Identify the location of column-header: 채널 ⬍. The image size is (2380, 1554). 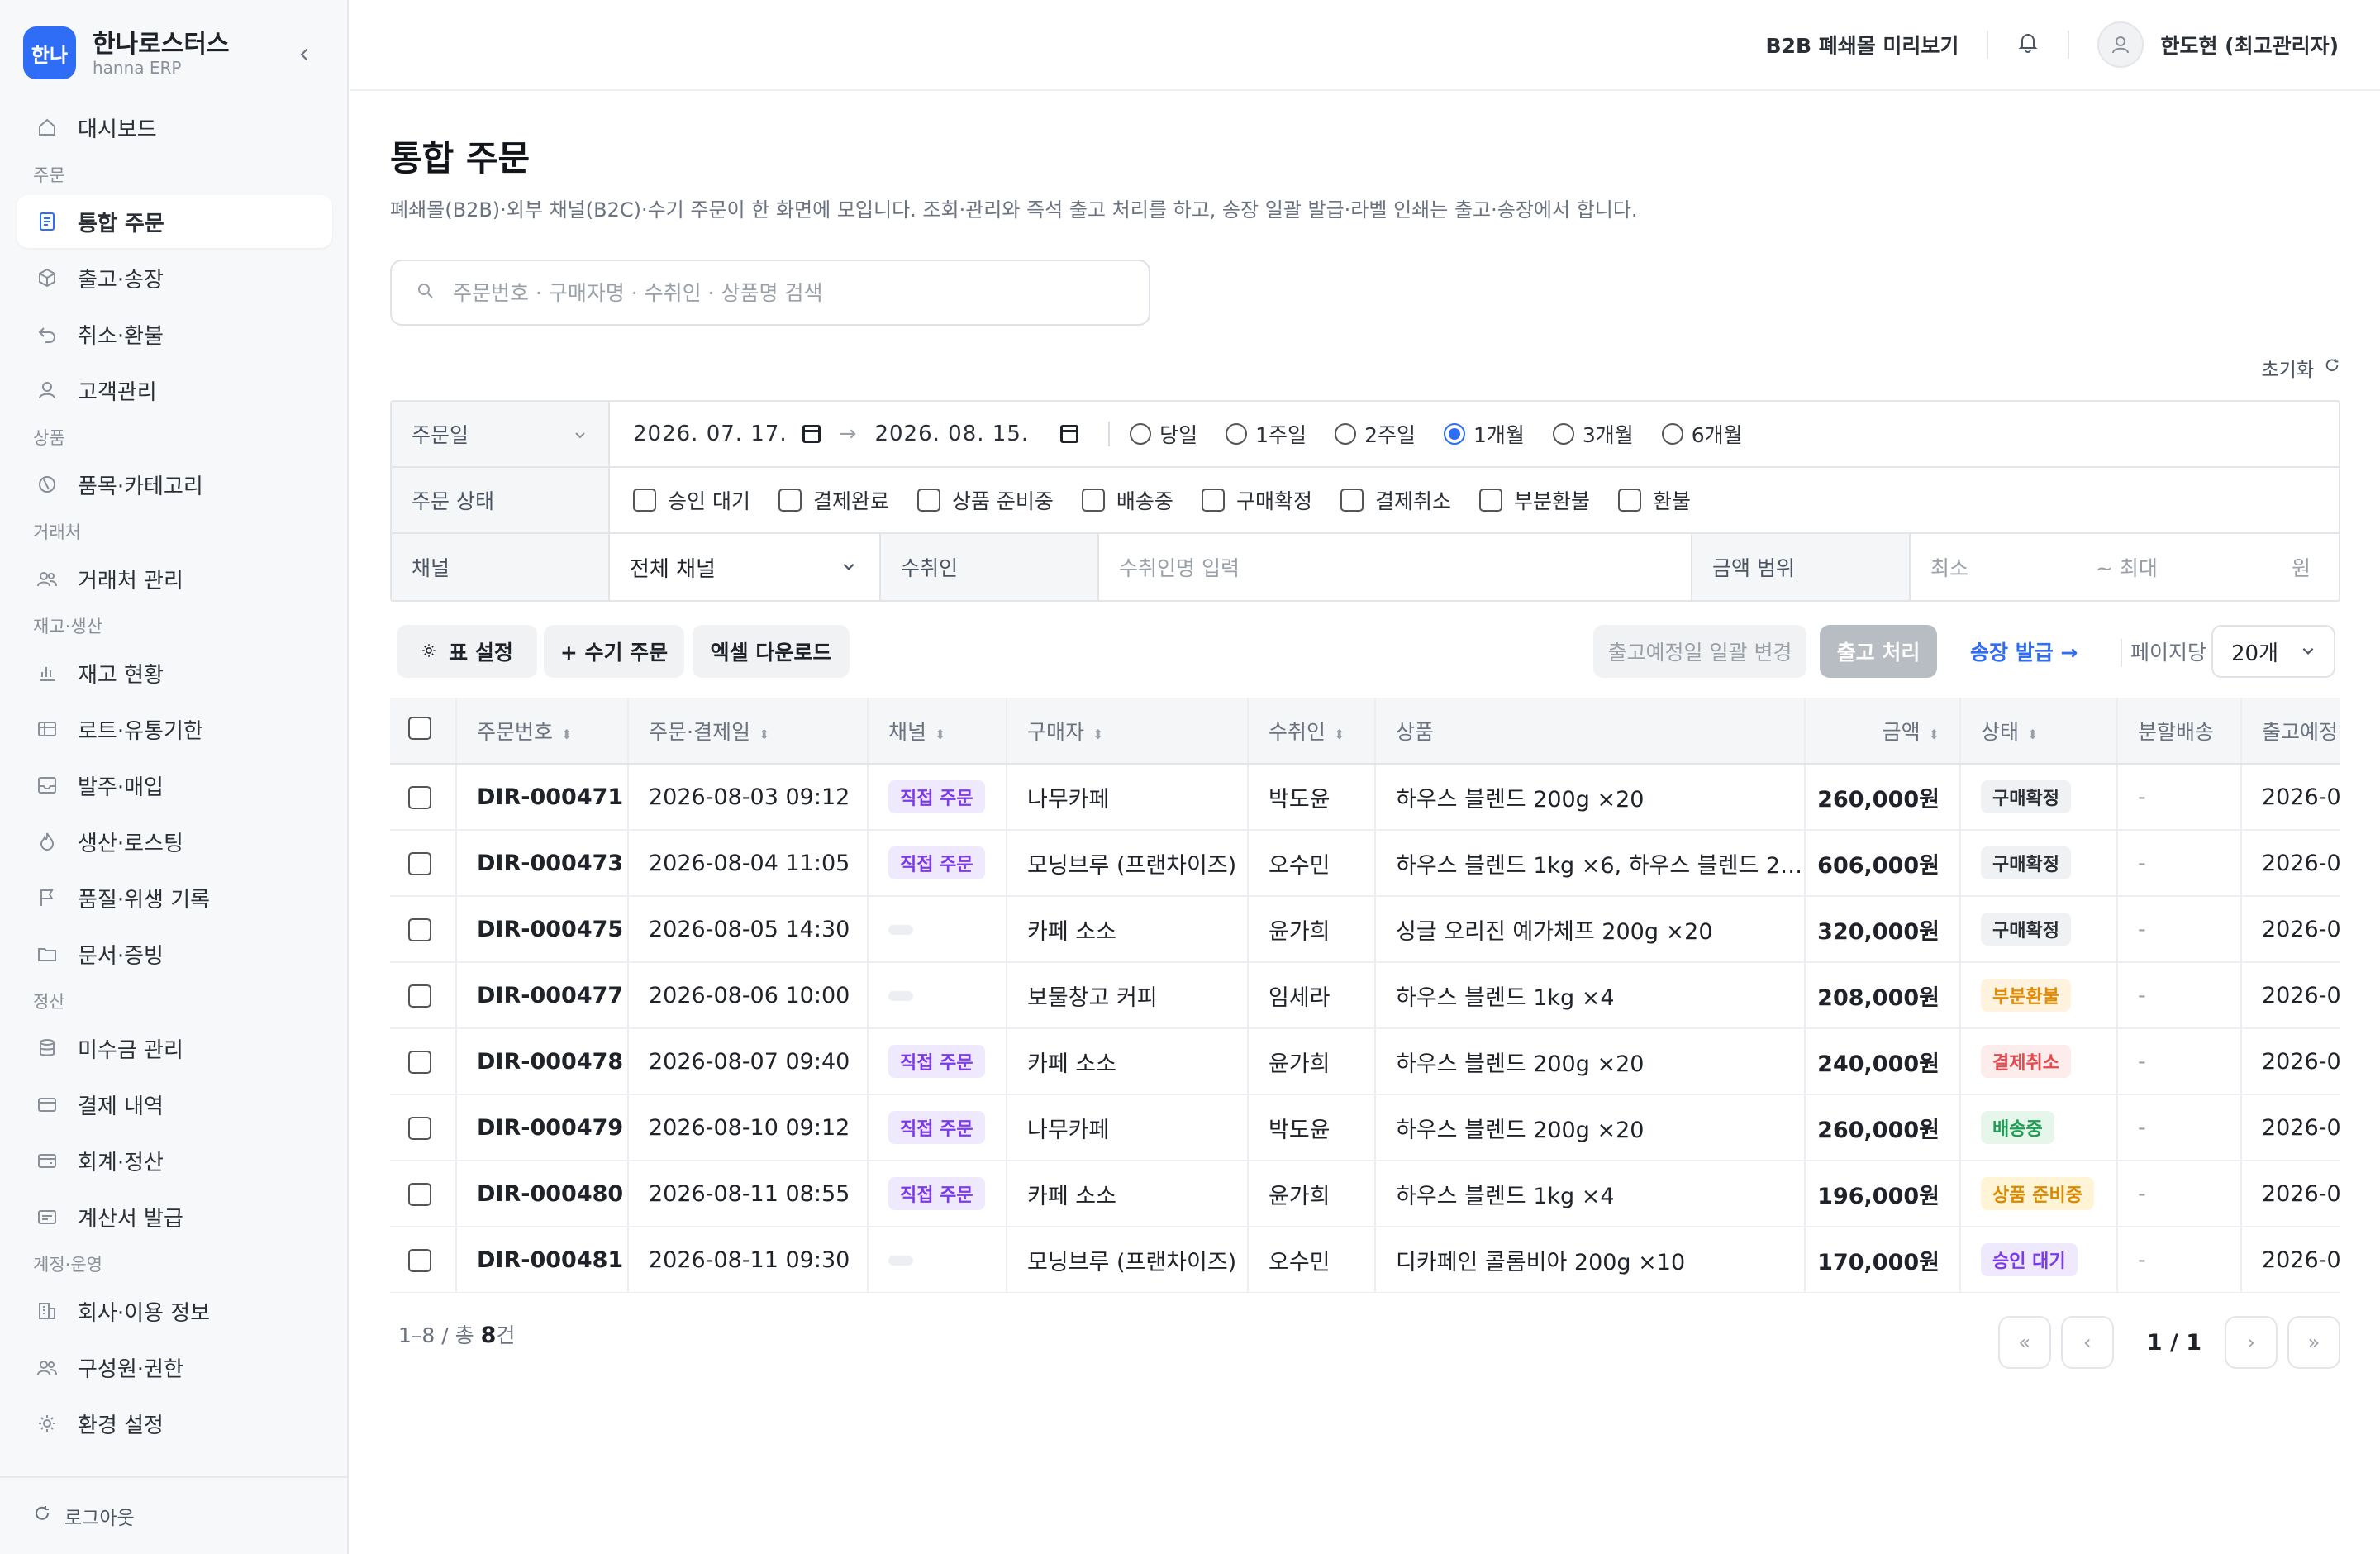
(937, 731).